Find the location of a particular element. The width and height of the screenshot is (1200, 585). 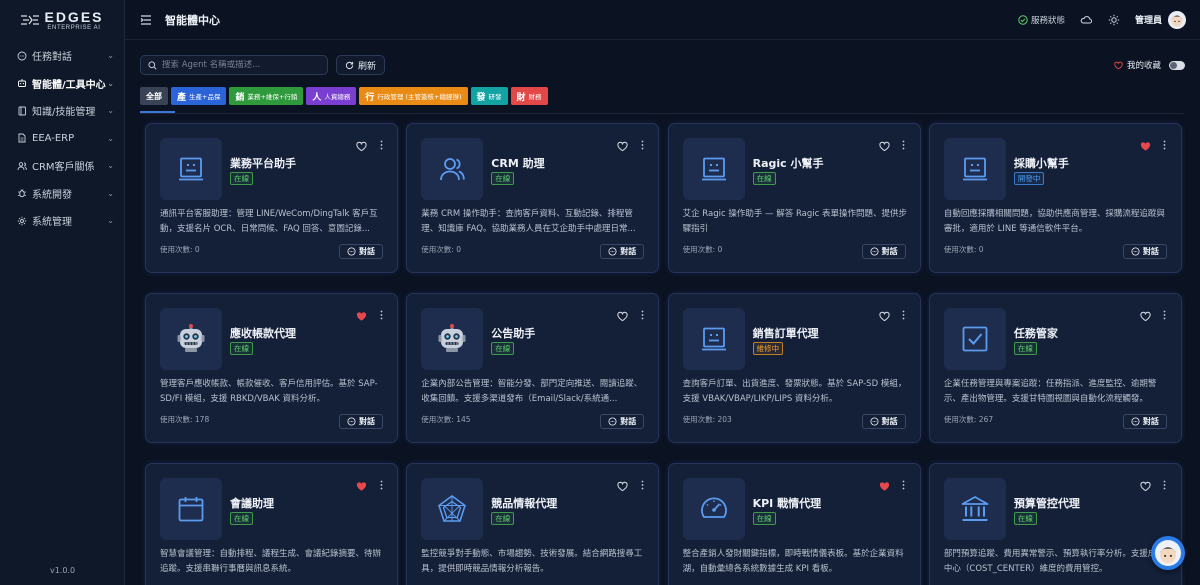

sidebar-item-1: 智能體/工具中心 ⌄ is located at coordinates (62, 84).